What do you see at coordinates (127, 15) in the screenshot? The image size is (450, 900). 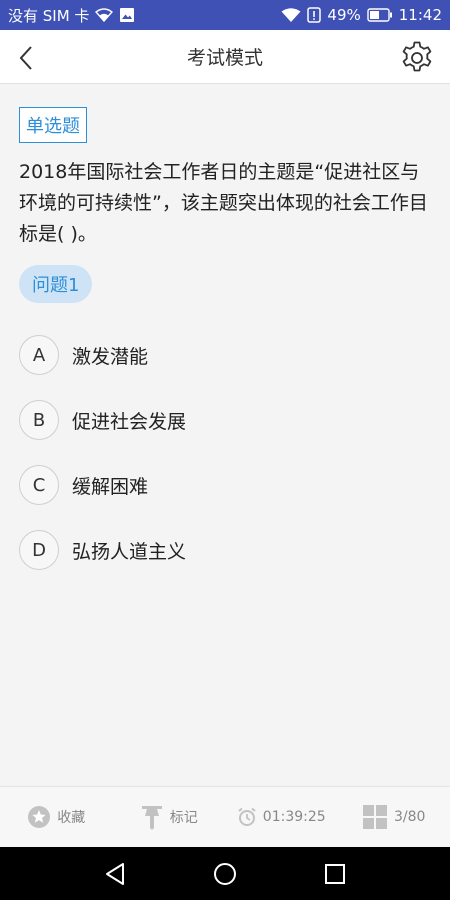 I see `image-notification-icon` at bounding box center [127, 15].